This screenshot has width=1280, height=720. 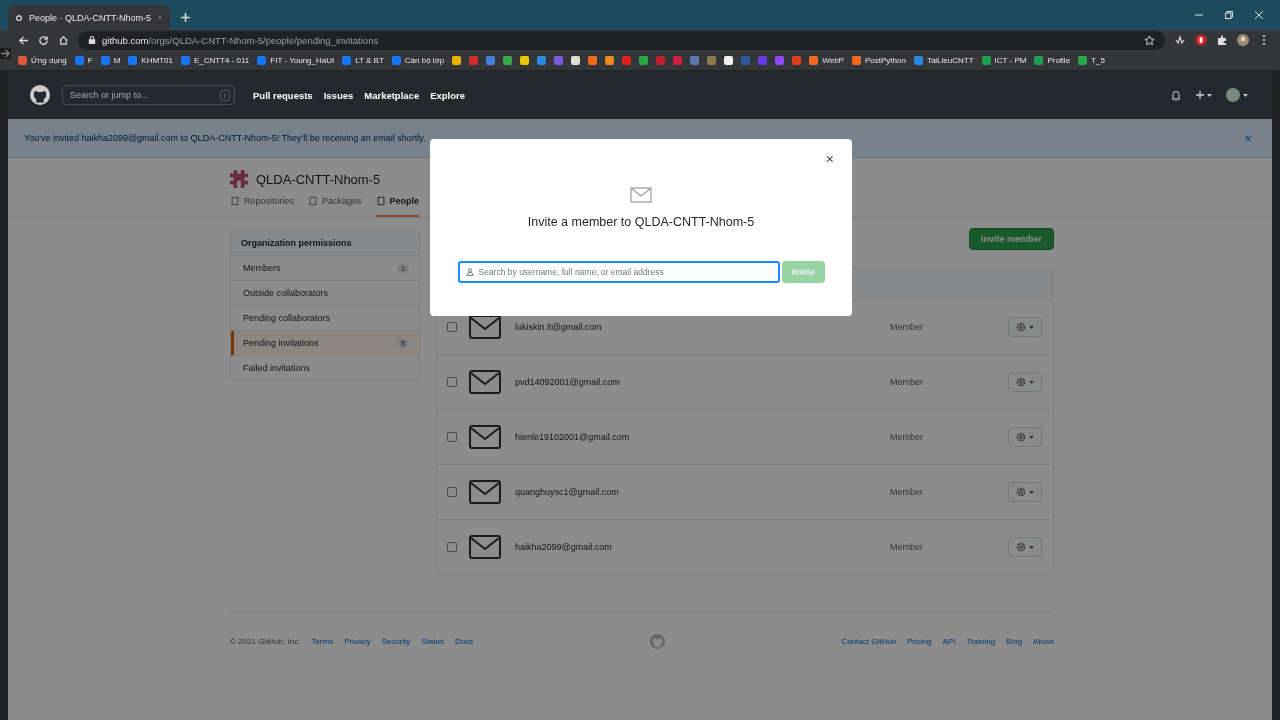 I want to click on close-icon, so click(x=1259, y=15).